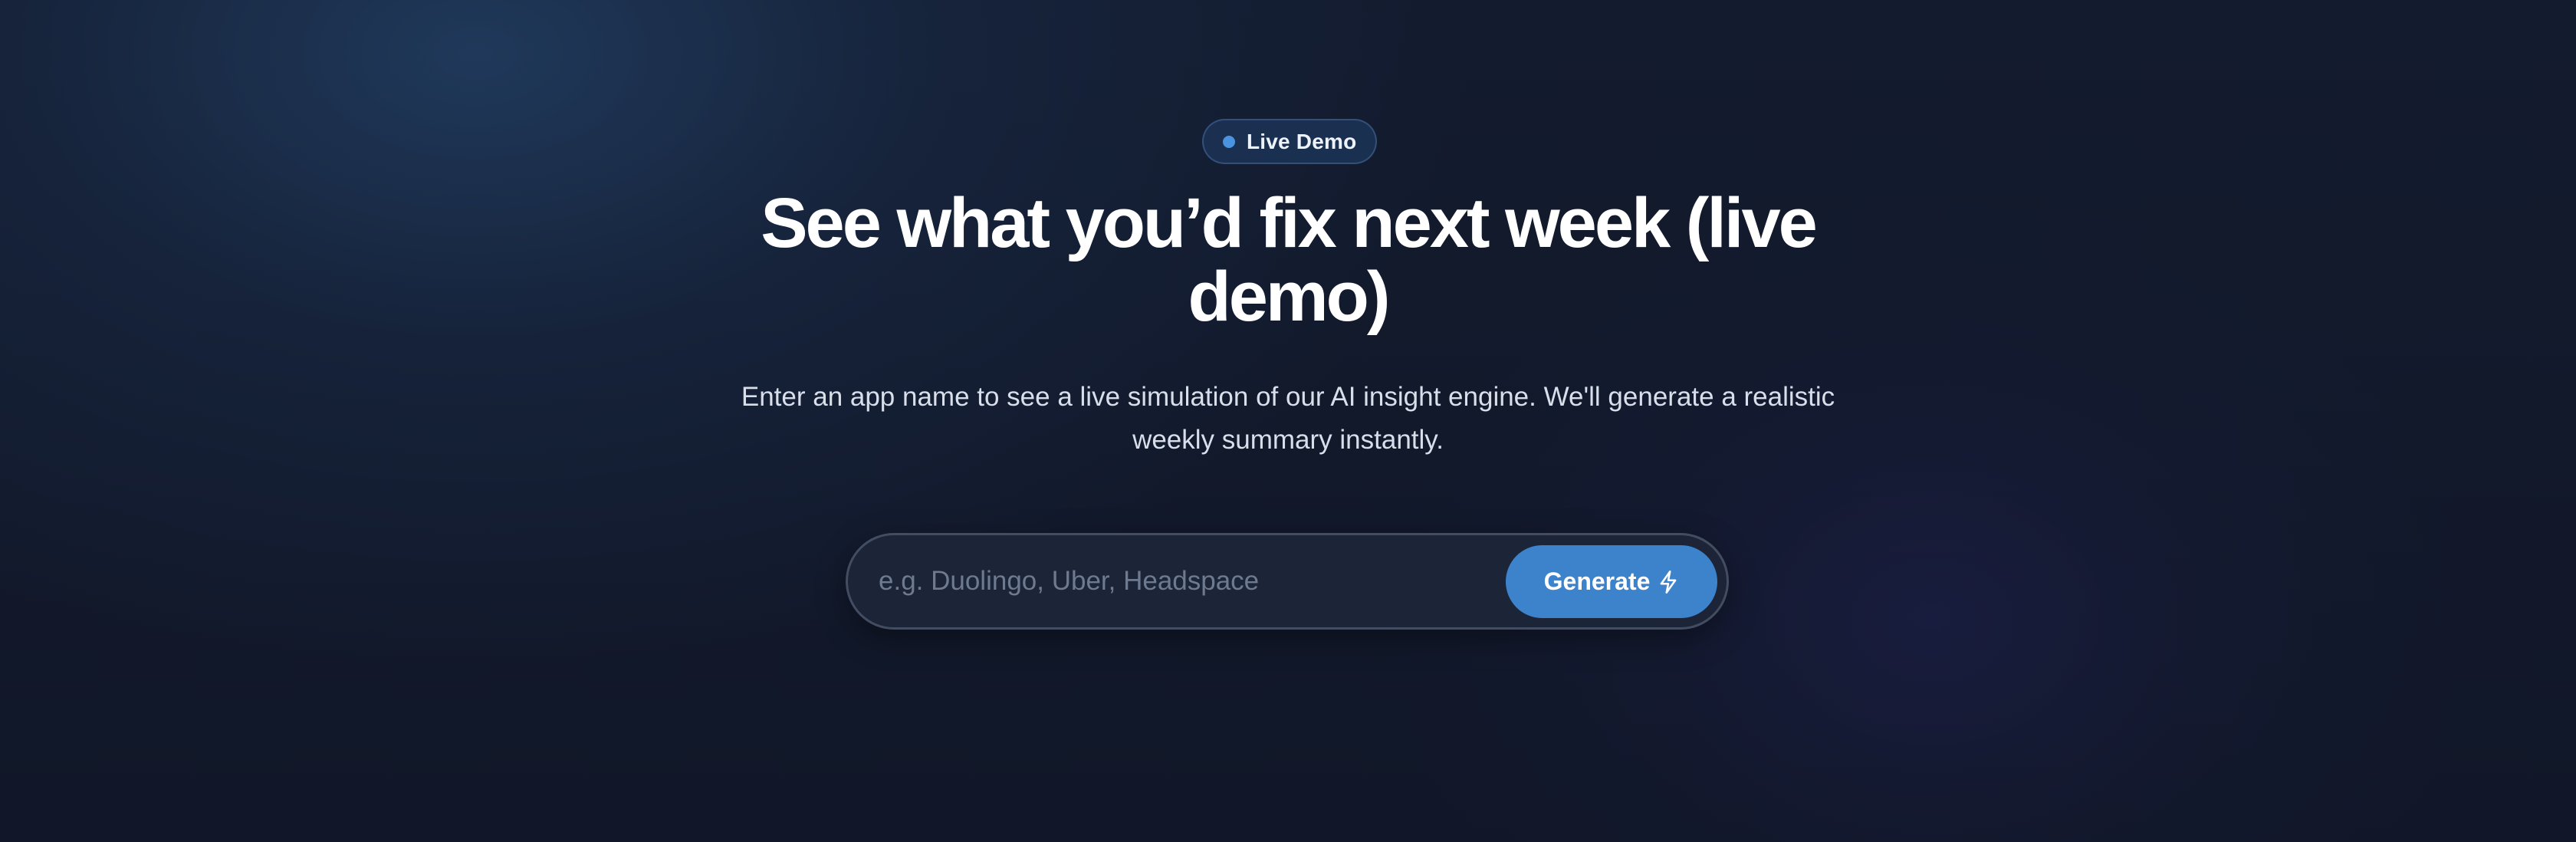 This screenshot has height=842, width=2576. What do you see at coordinates (1597, 581) in the screenshot?
I see `generate-button-label: Generate` at bounding box center [1597, 581].